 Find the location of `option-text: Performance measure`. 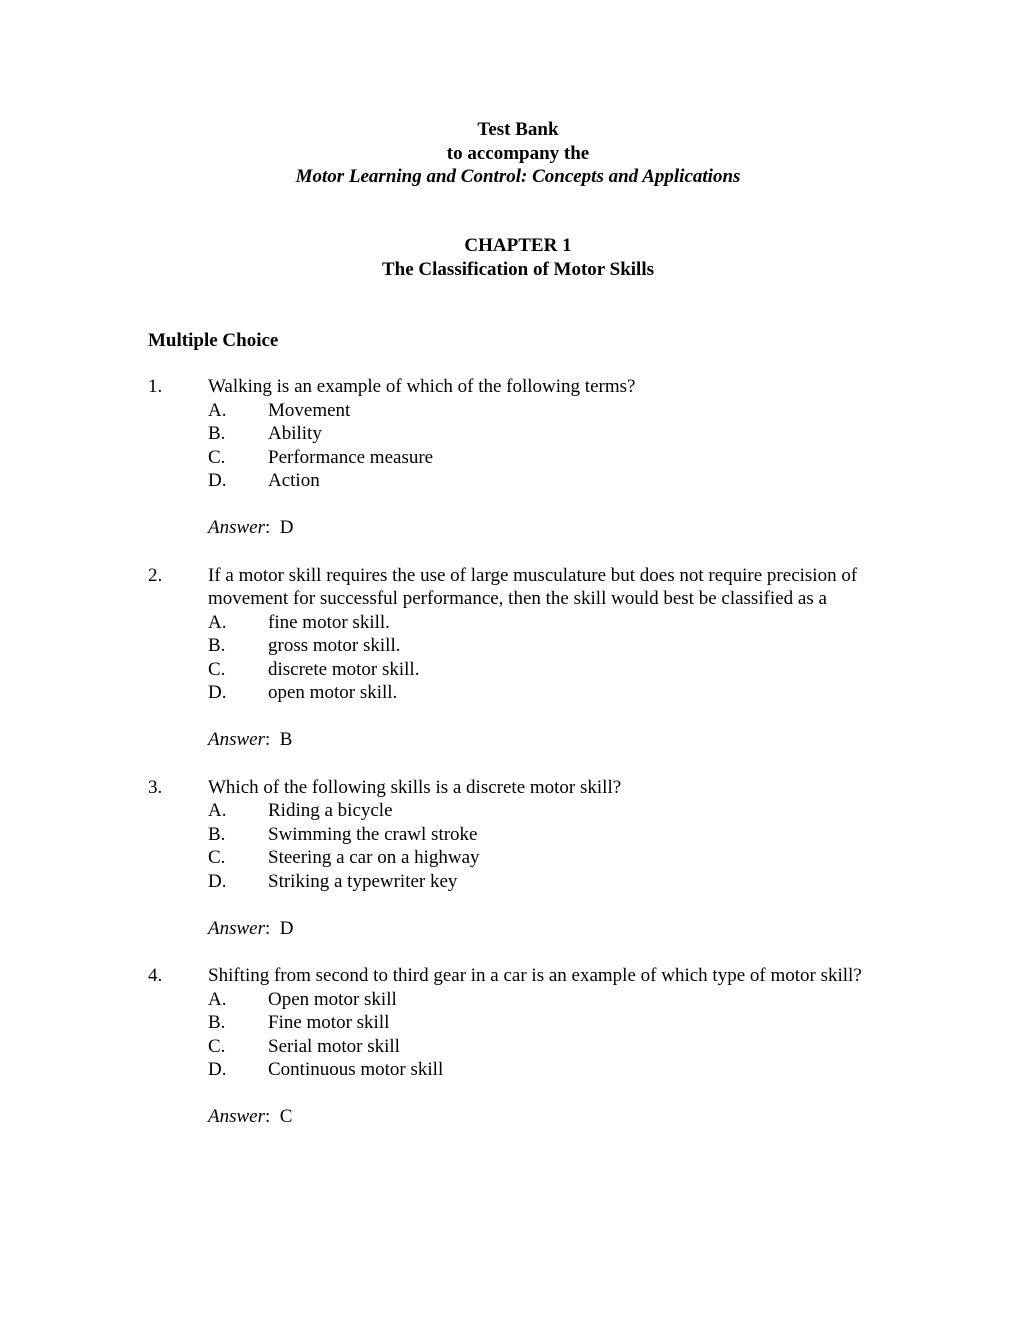

option-text: Performance measure is located at coordinates (351, 457).